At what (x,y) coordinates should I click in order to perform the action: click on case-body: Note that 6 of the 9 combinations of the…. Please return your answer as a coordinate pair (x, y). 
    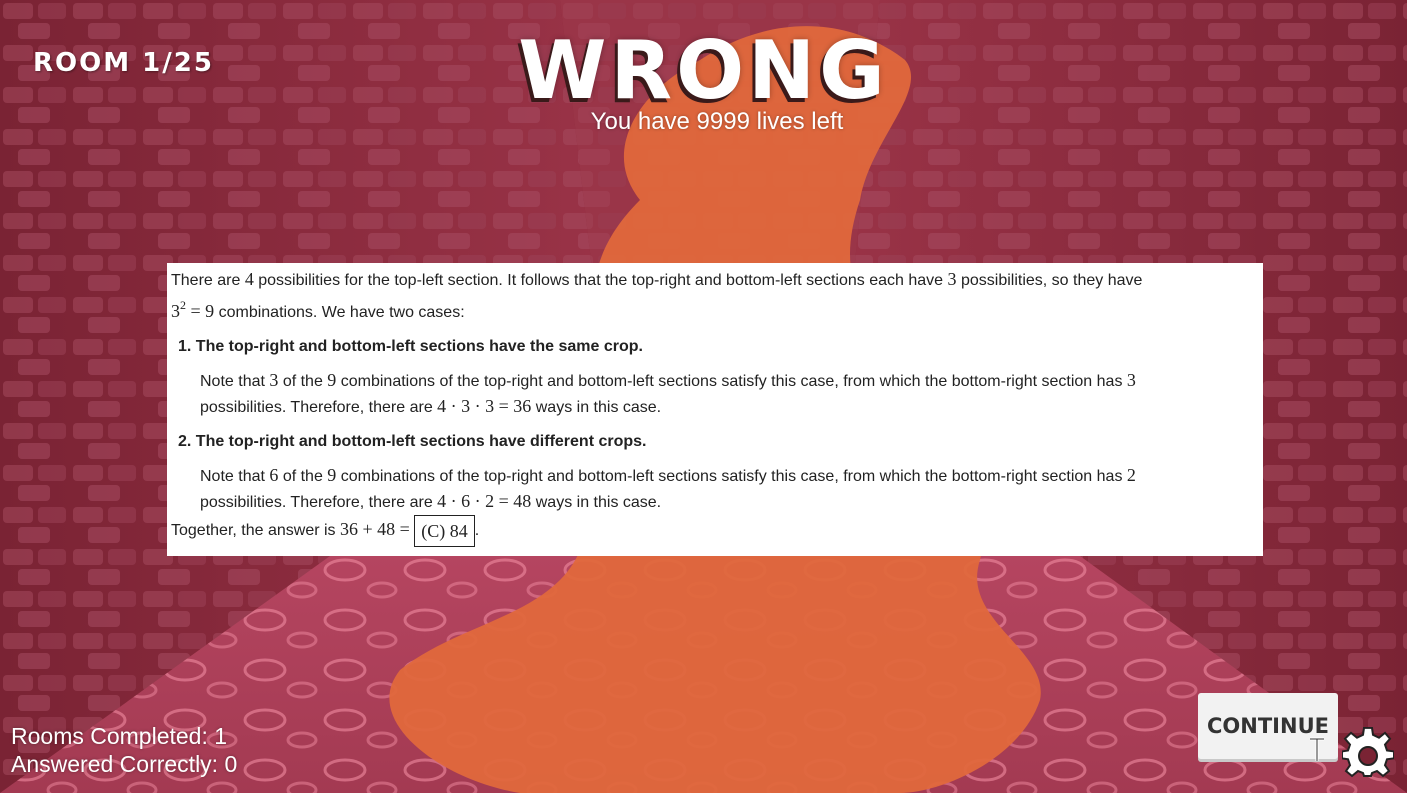
    Looking at the image, I should click on (668, 488).